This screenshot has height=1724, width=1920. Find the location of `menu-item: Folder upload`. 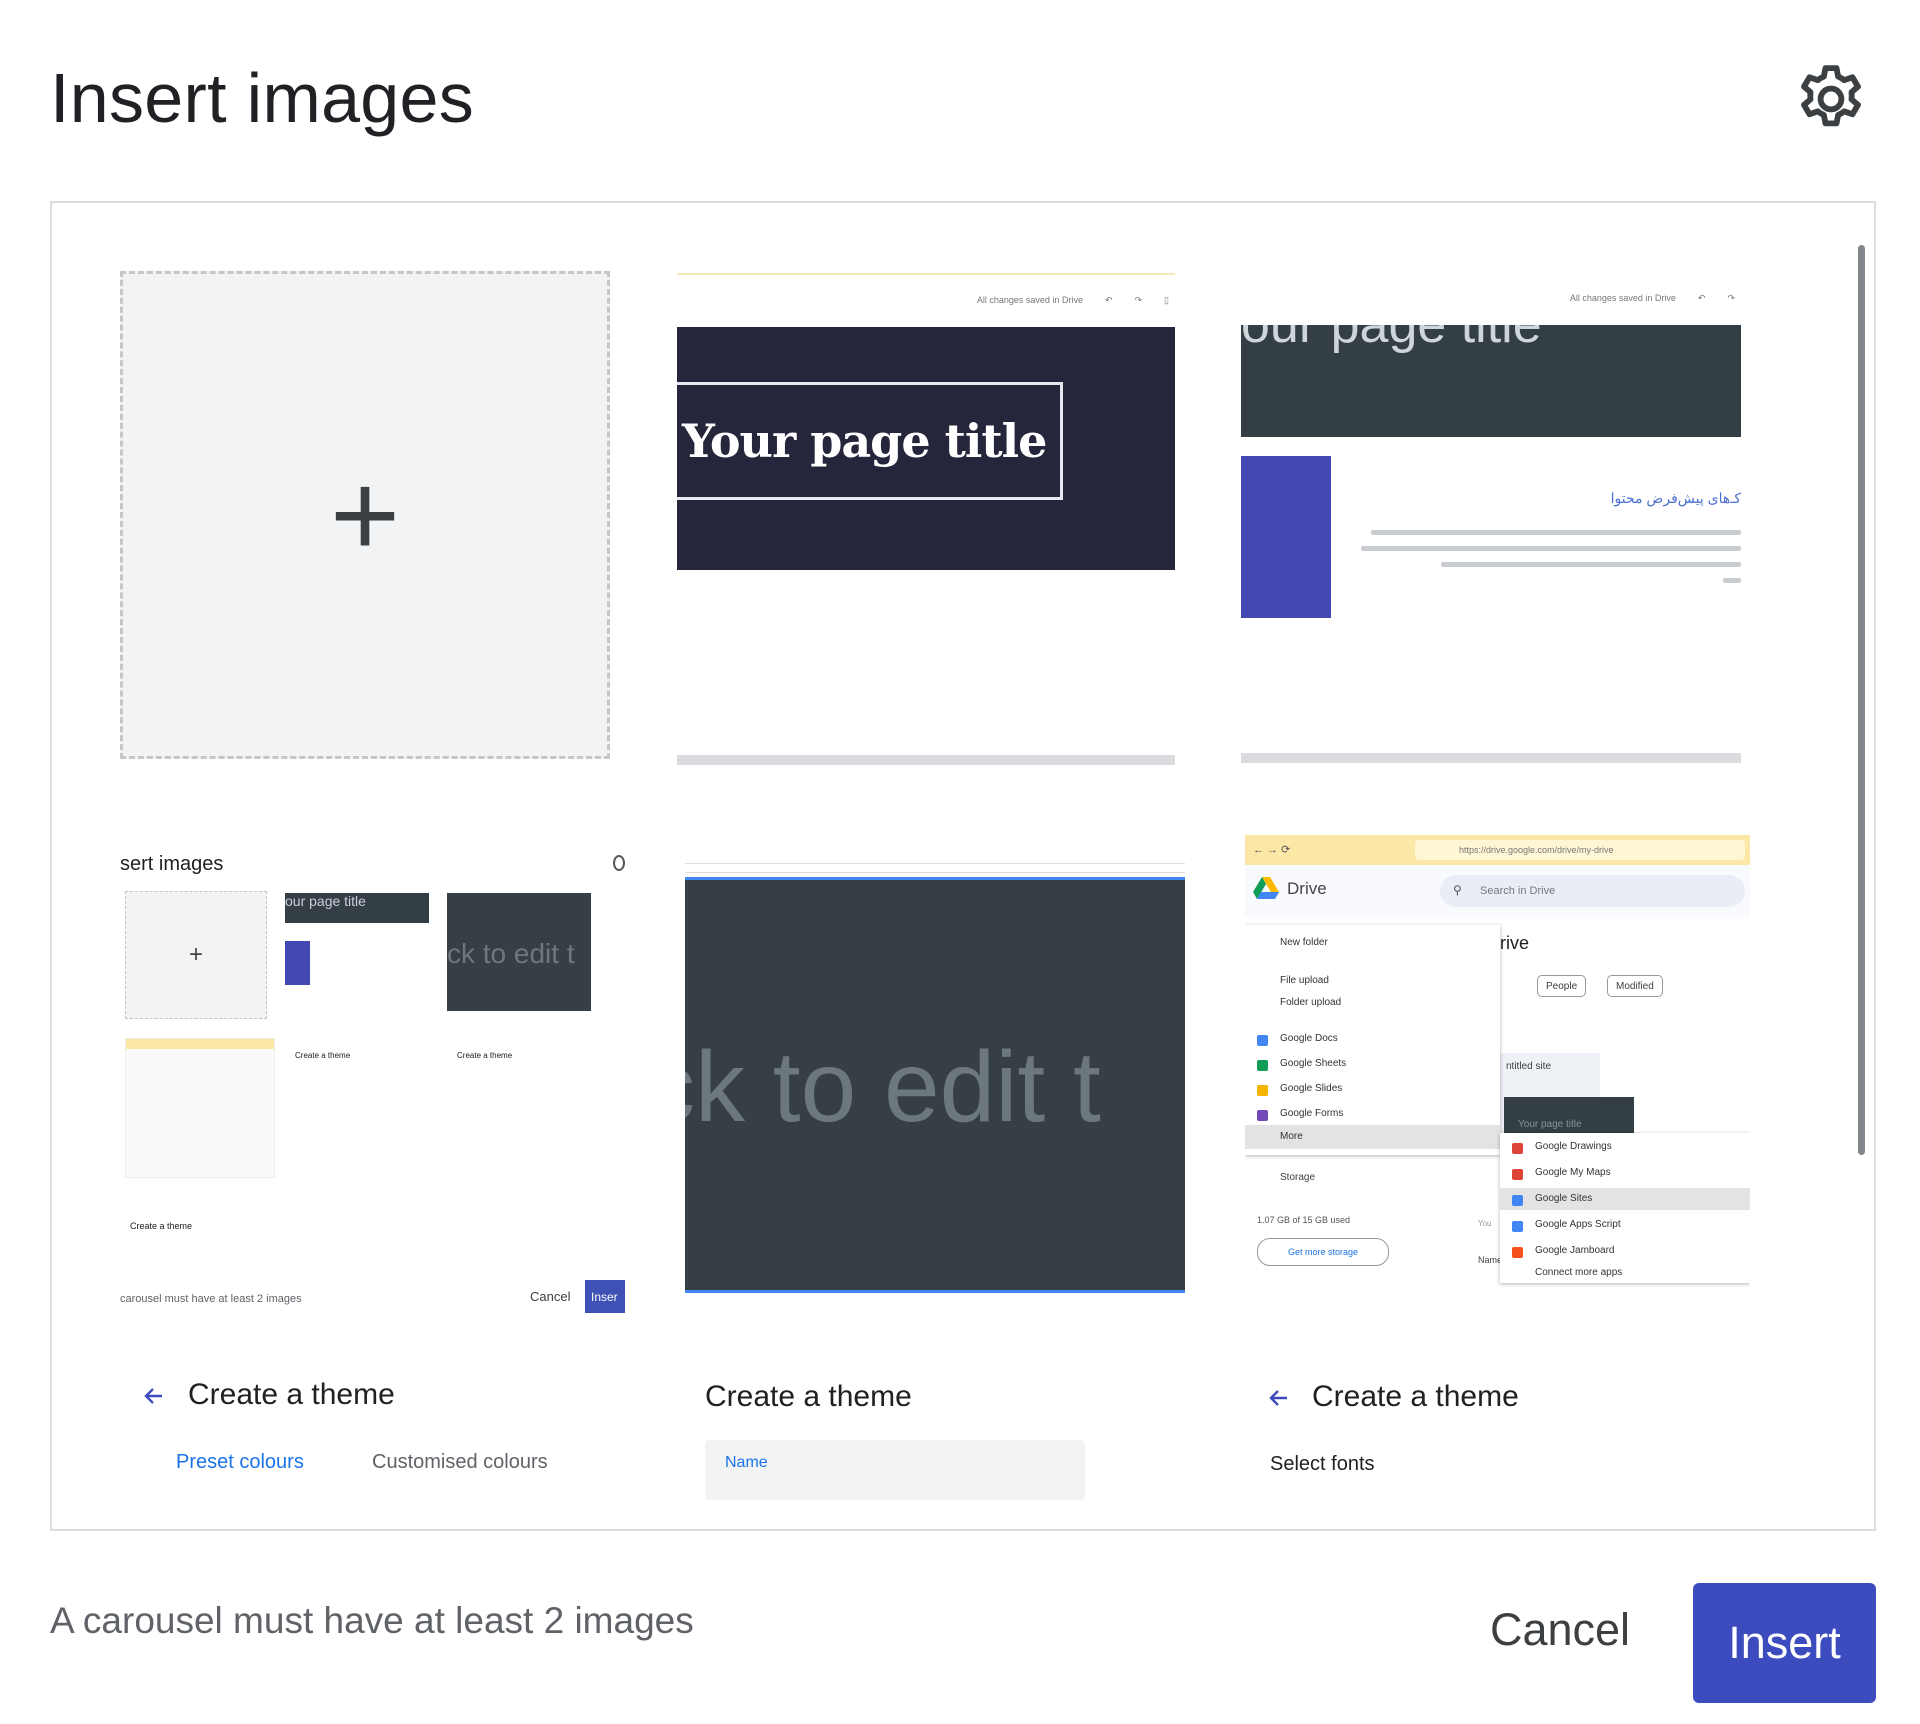

menu-item: Folder upload is located at coordinates (1311, 1002).